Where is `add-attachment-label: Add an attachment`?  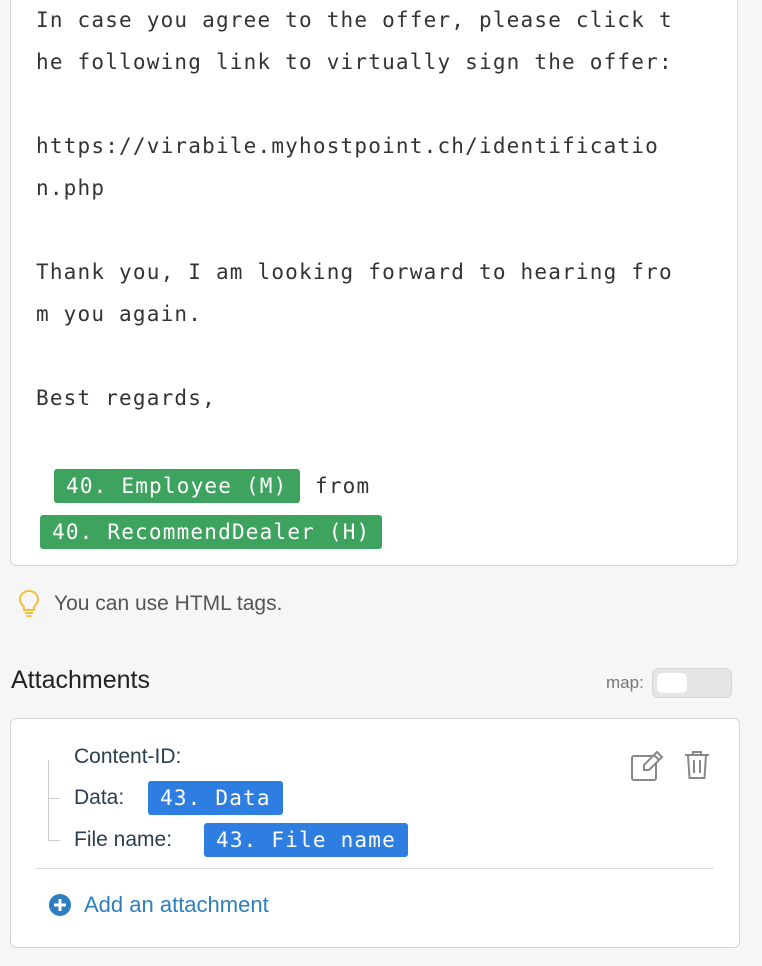 add-attachment-label: Add an attachment is located at coordinates (176, 904).